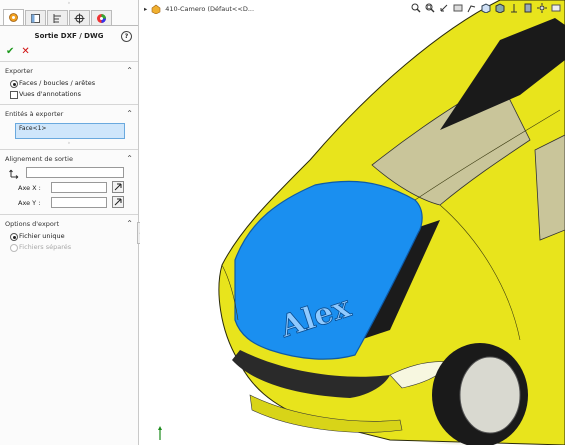 The image size is (565, 445). I want to click on property-manager-icon, so click(35, 18).